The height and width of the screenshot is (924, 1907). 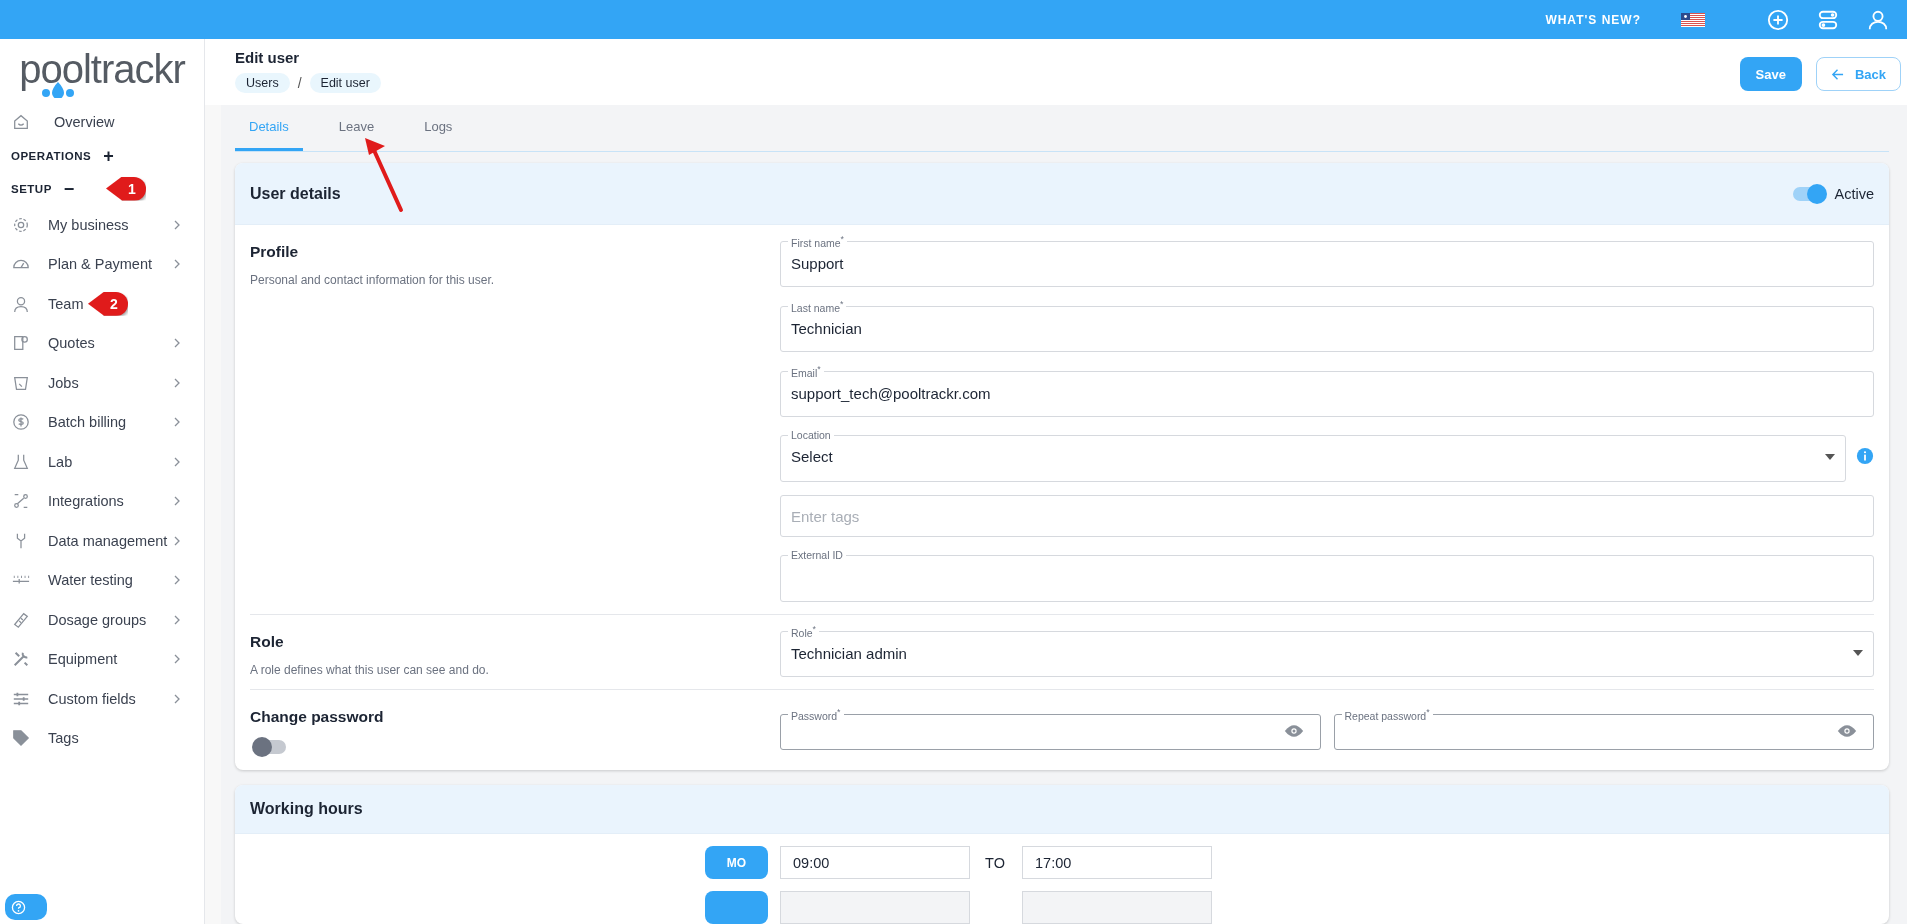 What do you see at coordinates (345, 83) in the screenshot?
I see `breadcrumb-link: Edit user` at bounding box center [345, 83].